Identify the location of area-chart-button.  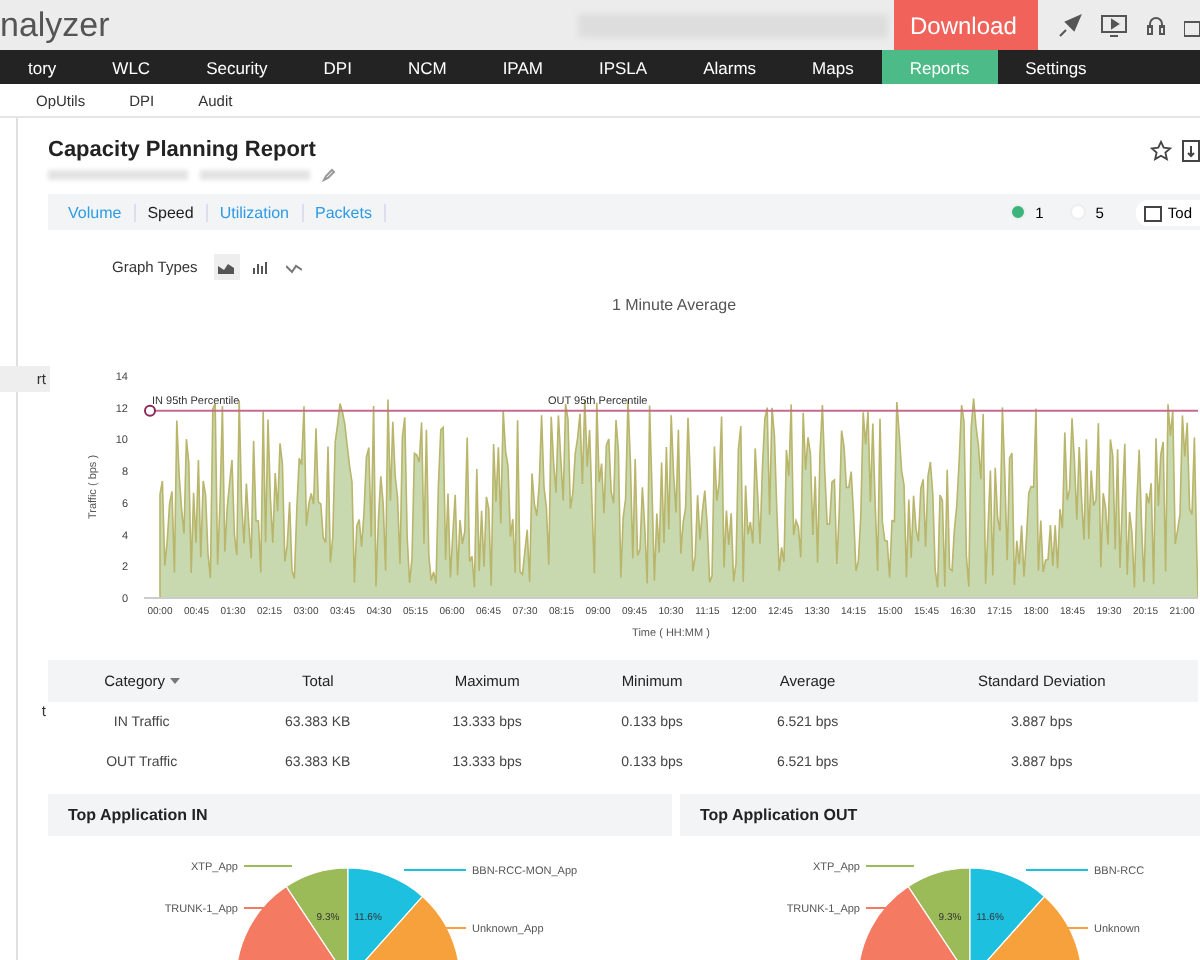
(226, 267).